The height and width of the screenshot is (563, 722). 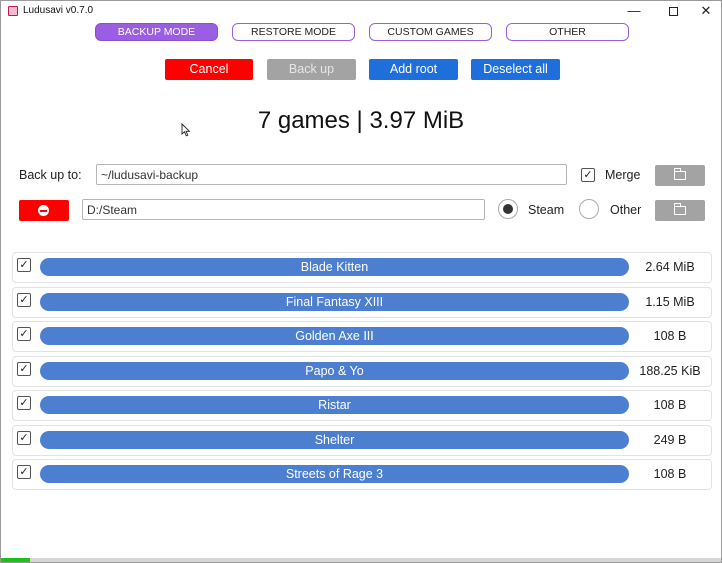 I want to click on window-title: Ludusavi v0.7.0, so click(x=58, y=10).